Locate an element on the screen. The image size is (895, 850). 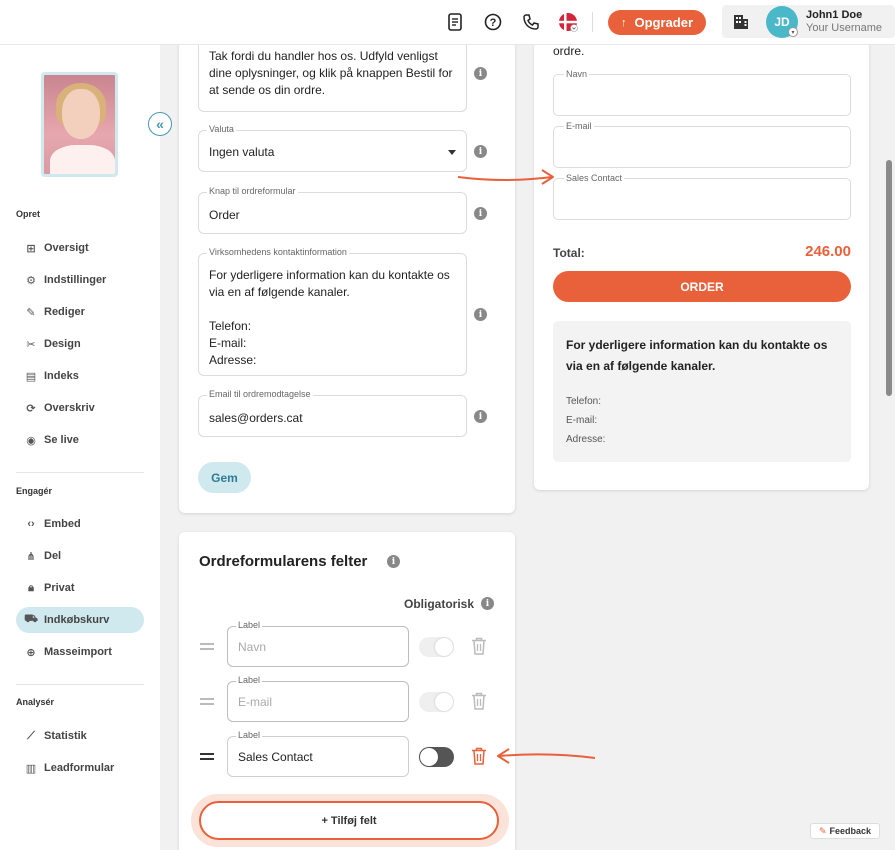
caret-down-icon is located at coordinates (452, 152).